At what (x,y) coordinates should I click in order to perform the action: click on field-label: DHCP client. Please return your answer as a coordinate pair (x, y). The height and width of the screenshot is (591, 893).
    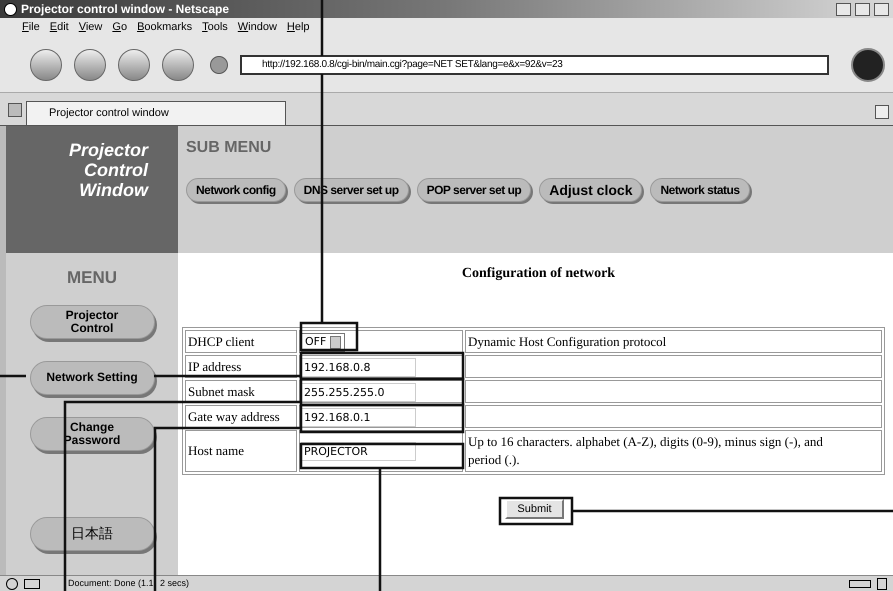
    Looking at the image, I should click on (241, 341).